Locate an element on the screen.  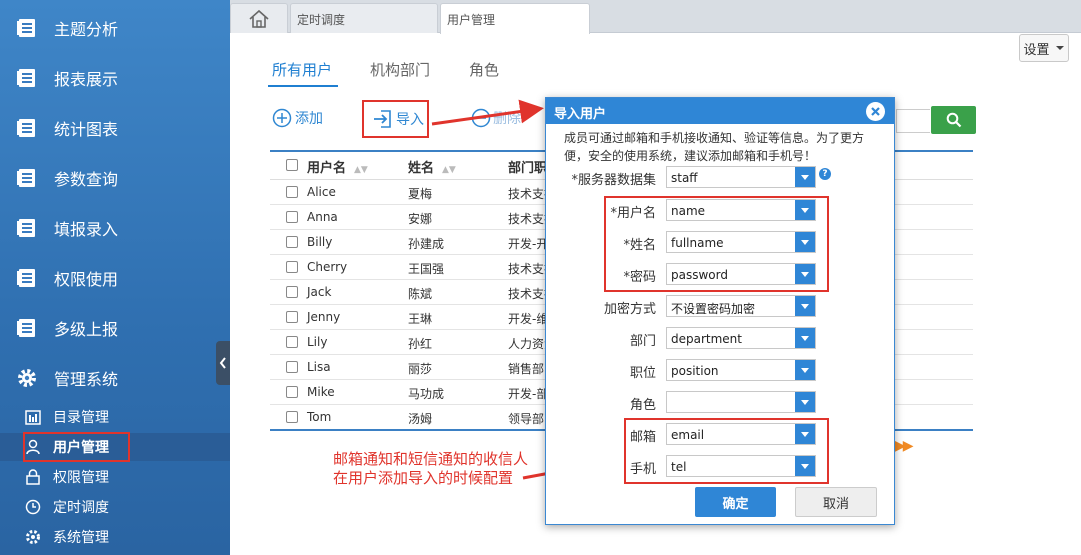
subtab-all-users: 所有用户 is located at coordinates (302, 69).